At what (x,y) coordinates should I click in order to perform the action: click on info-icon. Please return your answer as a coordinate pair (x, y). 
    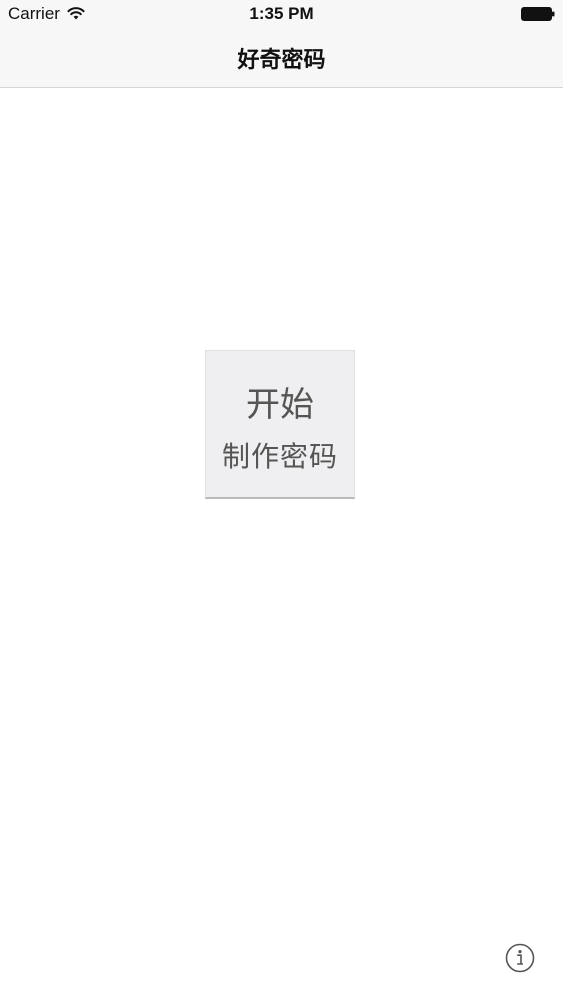
    Looking at the image, I should click on (520, 958).